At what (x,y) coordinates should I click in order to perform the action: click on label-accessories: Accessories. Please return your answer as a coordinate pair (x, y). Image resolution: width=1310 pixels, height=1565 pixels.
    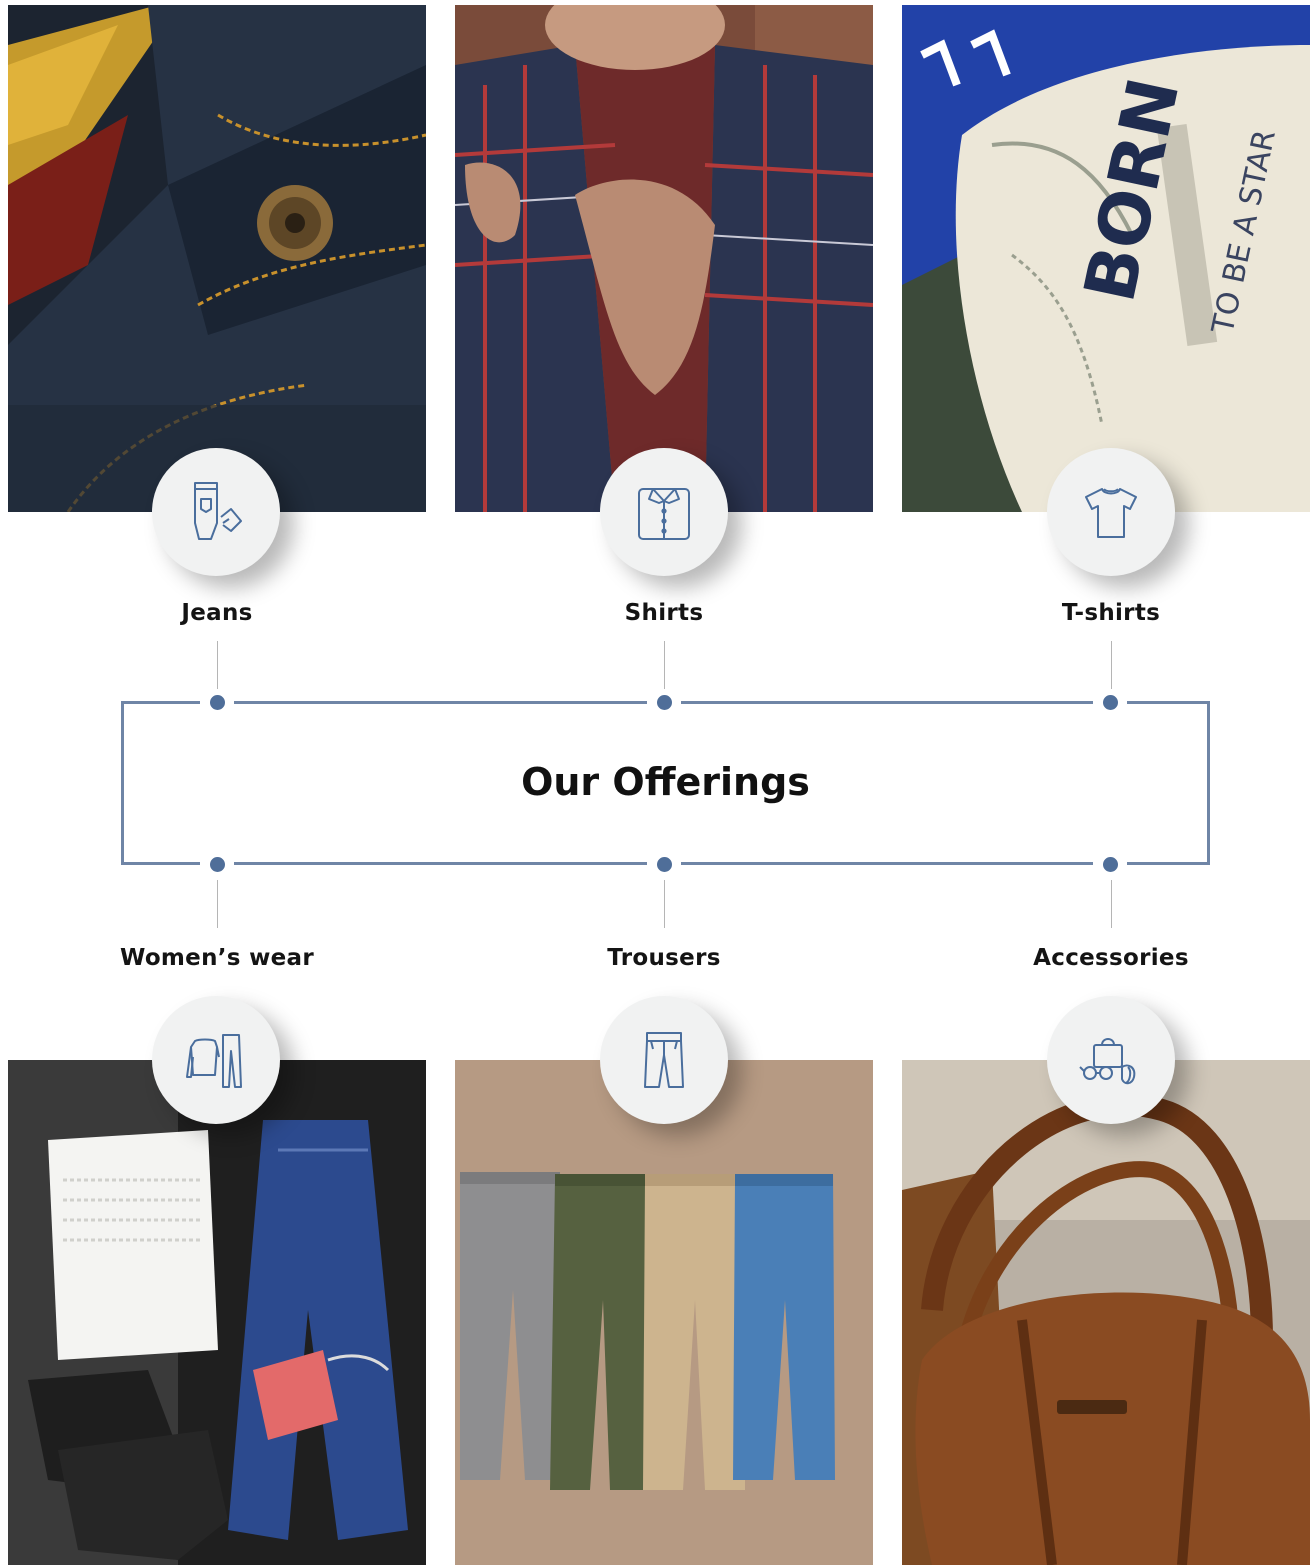
    Looking at the image, I should click on (1111, 958).